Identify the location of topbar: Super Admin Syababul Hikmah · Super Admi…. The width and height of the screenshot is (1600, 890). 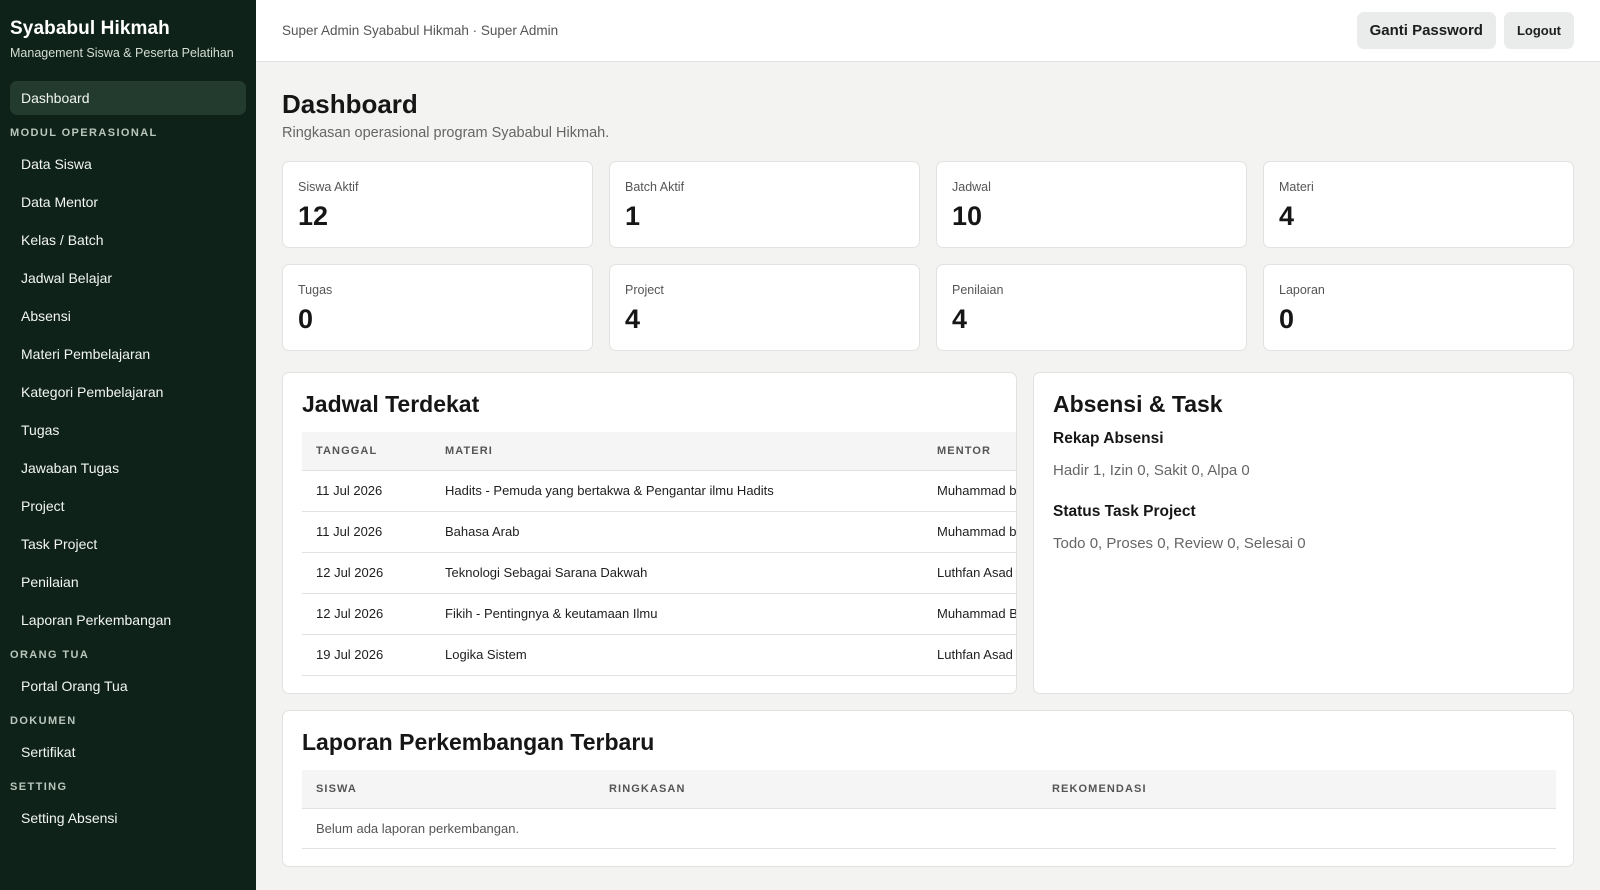
(928, 31).